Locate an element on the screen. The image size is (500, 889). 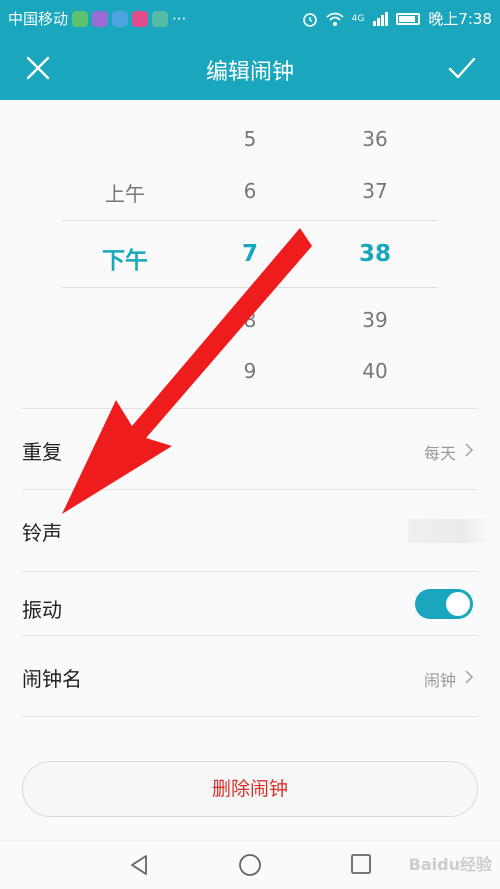
picker-divider-bottom is located at coordinates (250, 287).